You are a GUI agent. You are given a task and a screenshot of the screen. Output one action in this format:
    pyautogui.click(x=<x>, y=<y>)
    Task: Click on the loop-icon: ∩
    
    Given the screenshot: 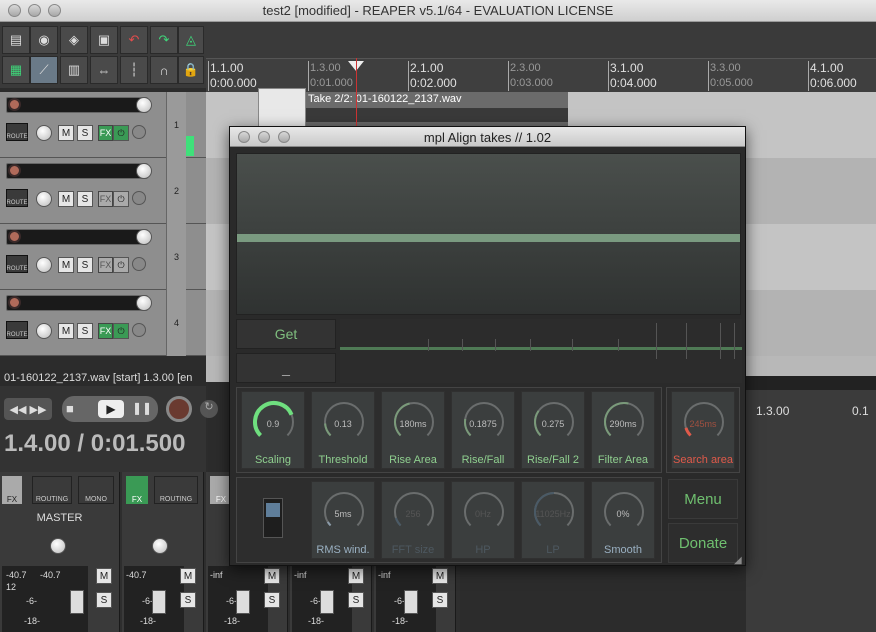 What is the action you would take?
    pyautogui.click(x=164, y=70)
    